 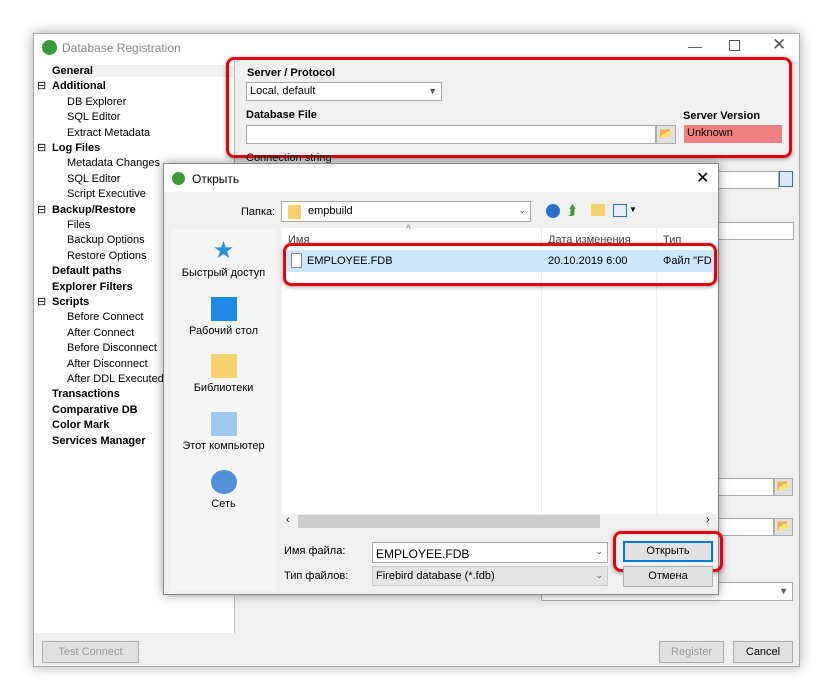 What do you see at coordinates (316, 576) in the screenshot?
I see `filetype-label: Тип файлов:` at bounding box center [316, 576].